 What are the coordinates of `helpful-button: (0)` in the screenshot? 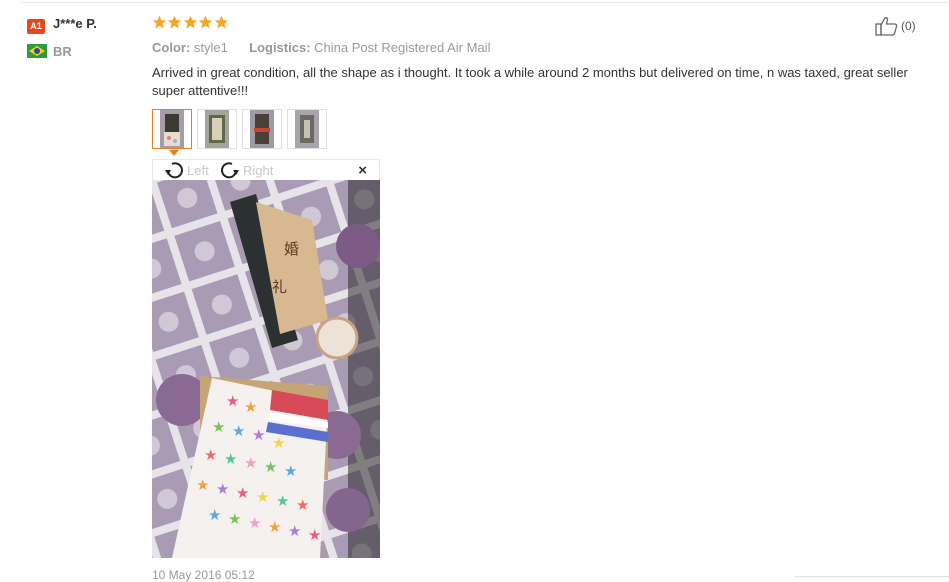 It's located at (895, 26).